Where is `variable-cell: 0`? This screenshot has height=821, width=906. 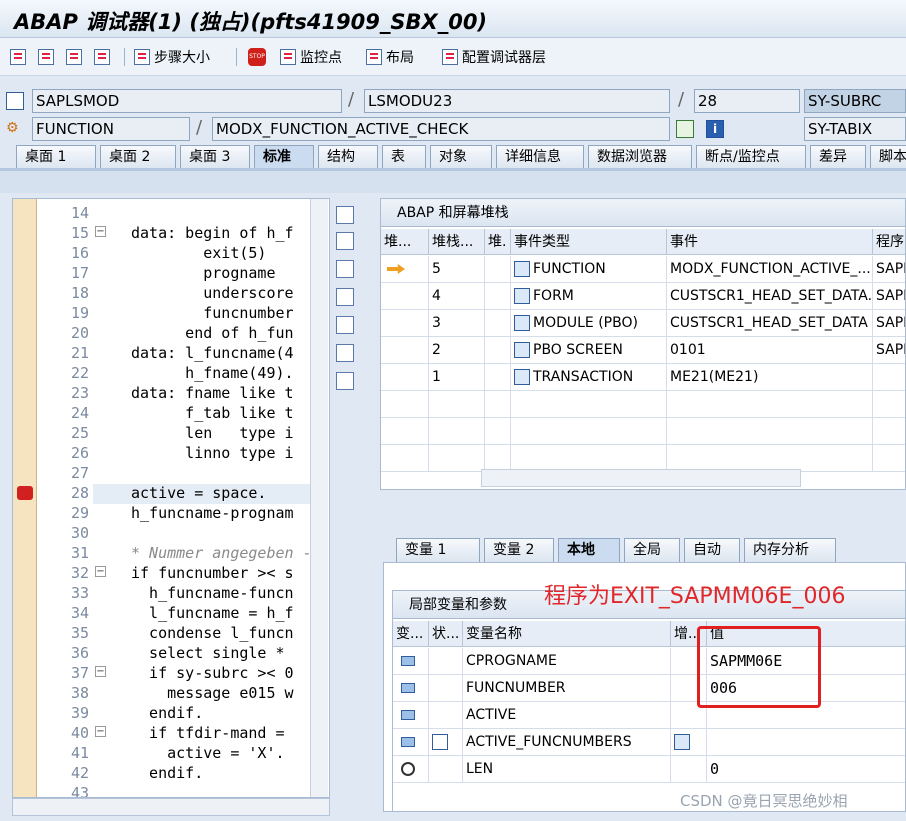
variable-cell: 0 is located at coordinates (806, 769).